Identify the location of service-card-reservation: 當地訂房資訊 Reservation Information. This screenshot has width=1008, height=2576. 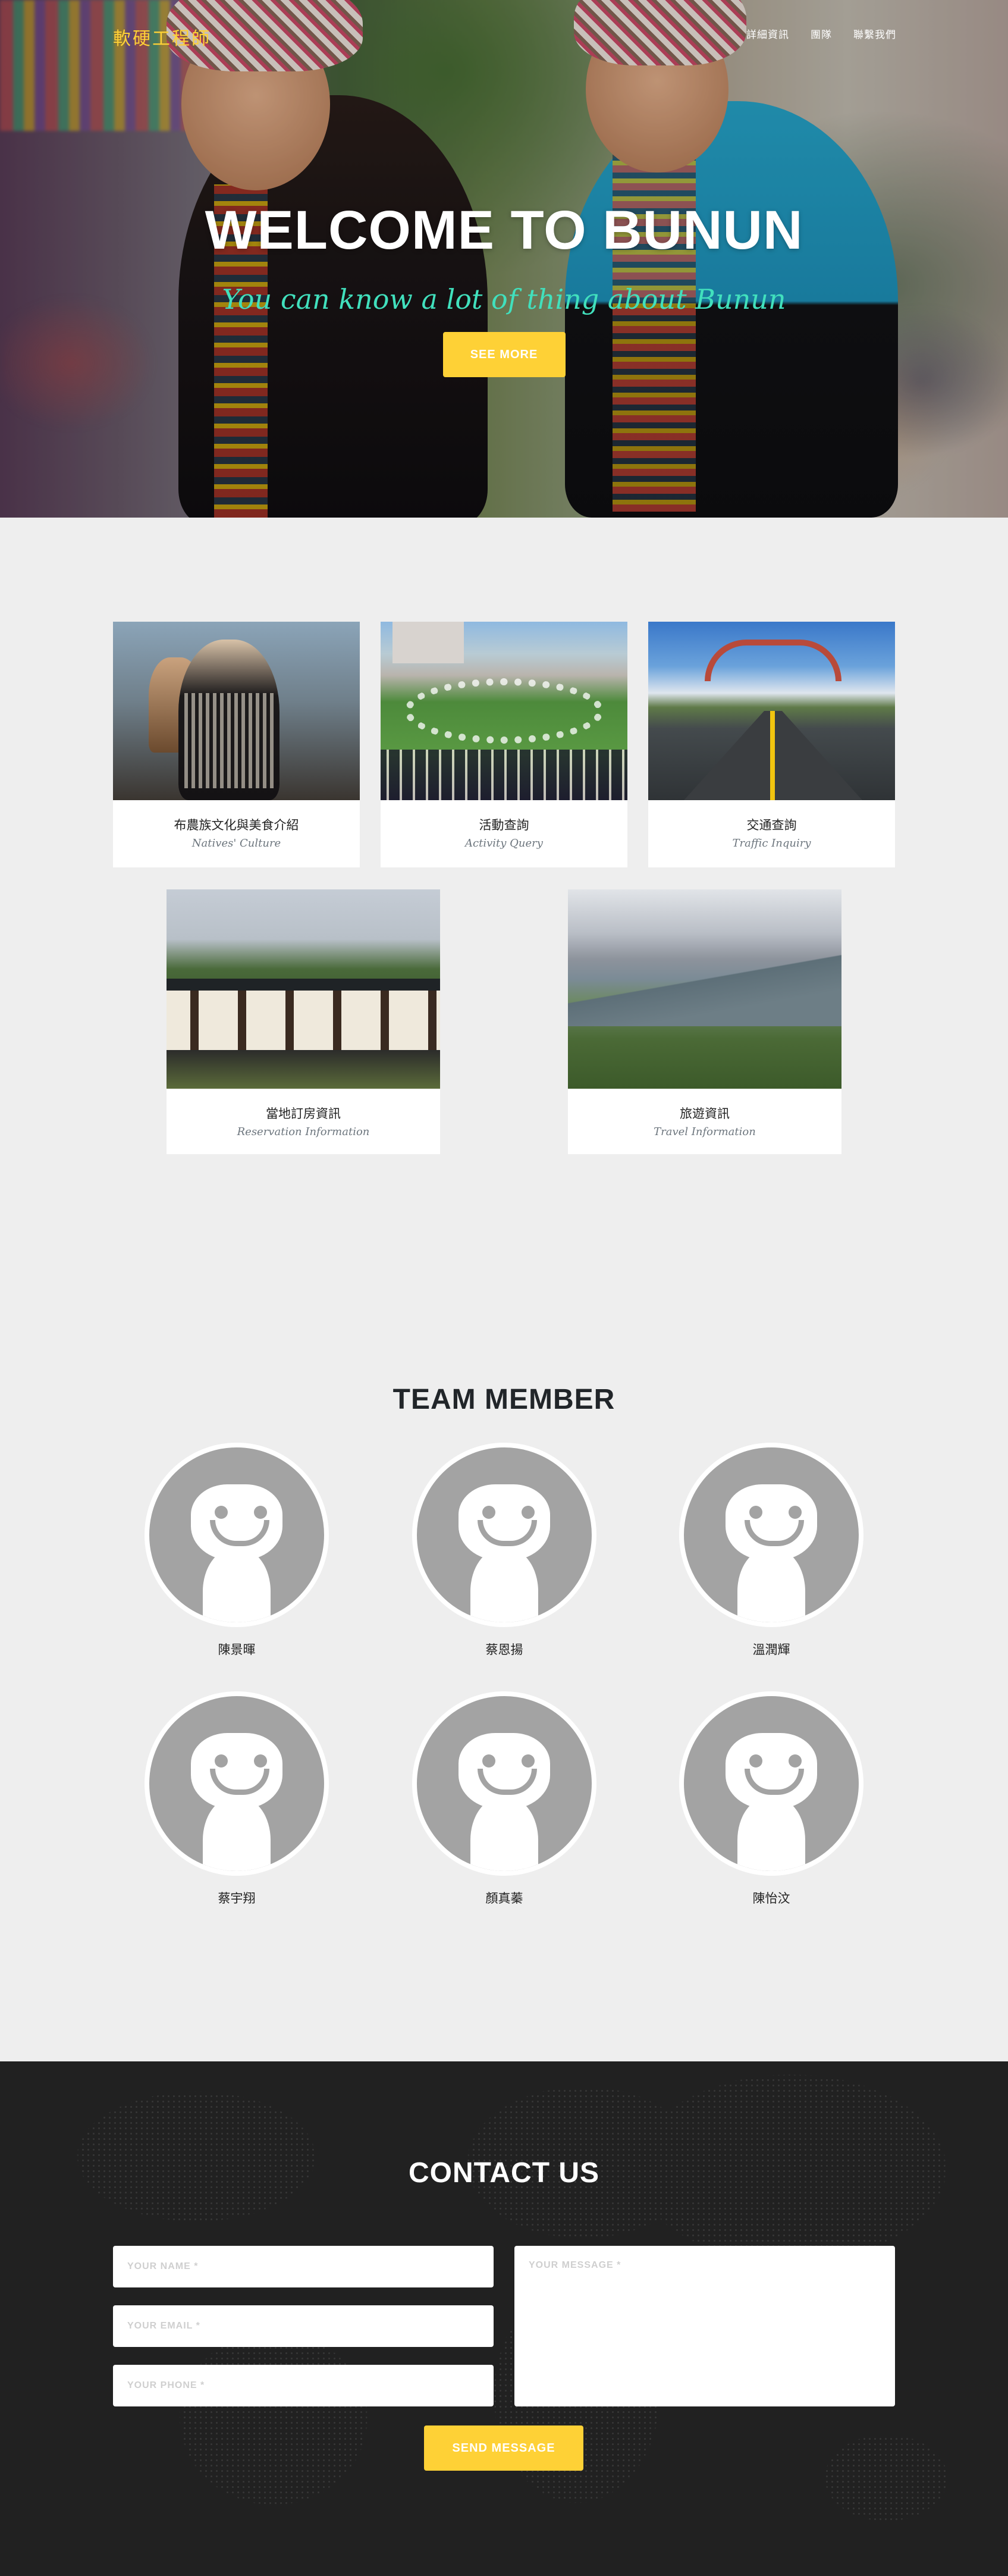
(303, 1021).